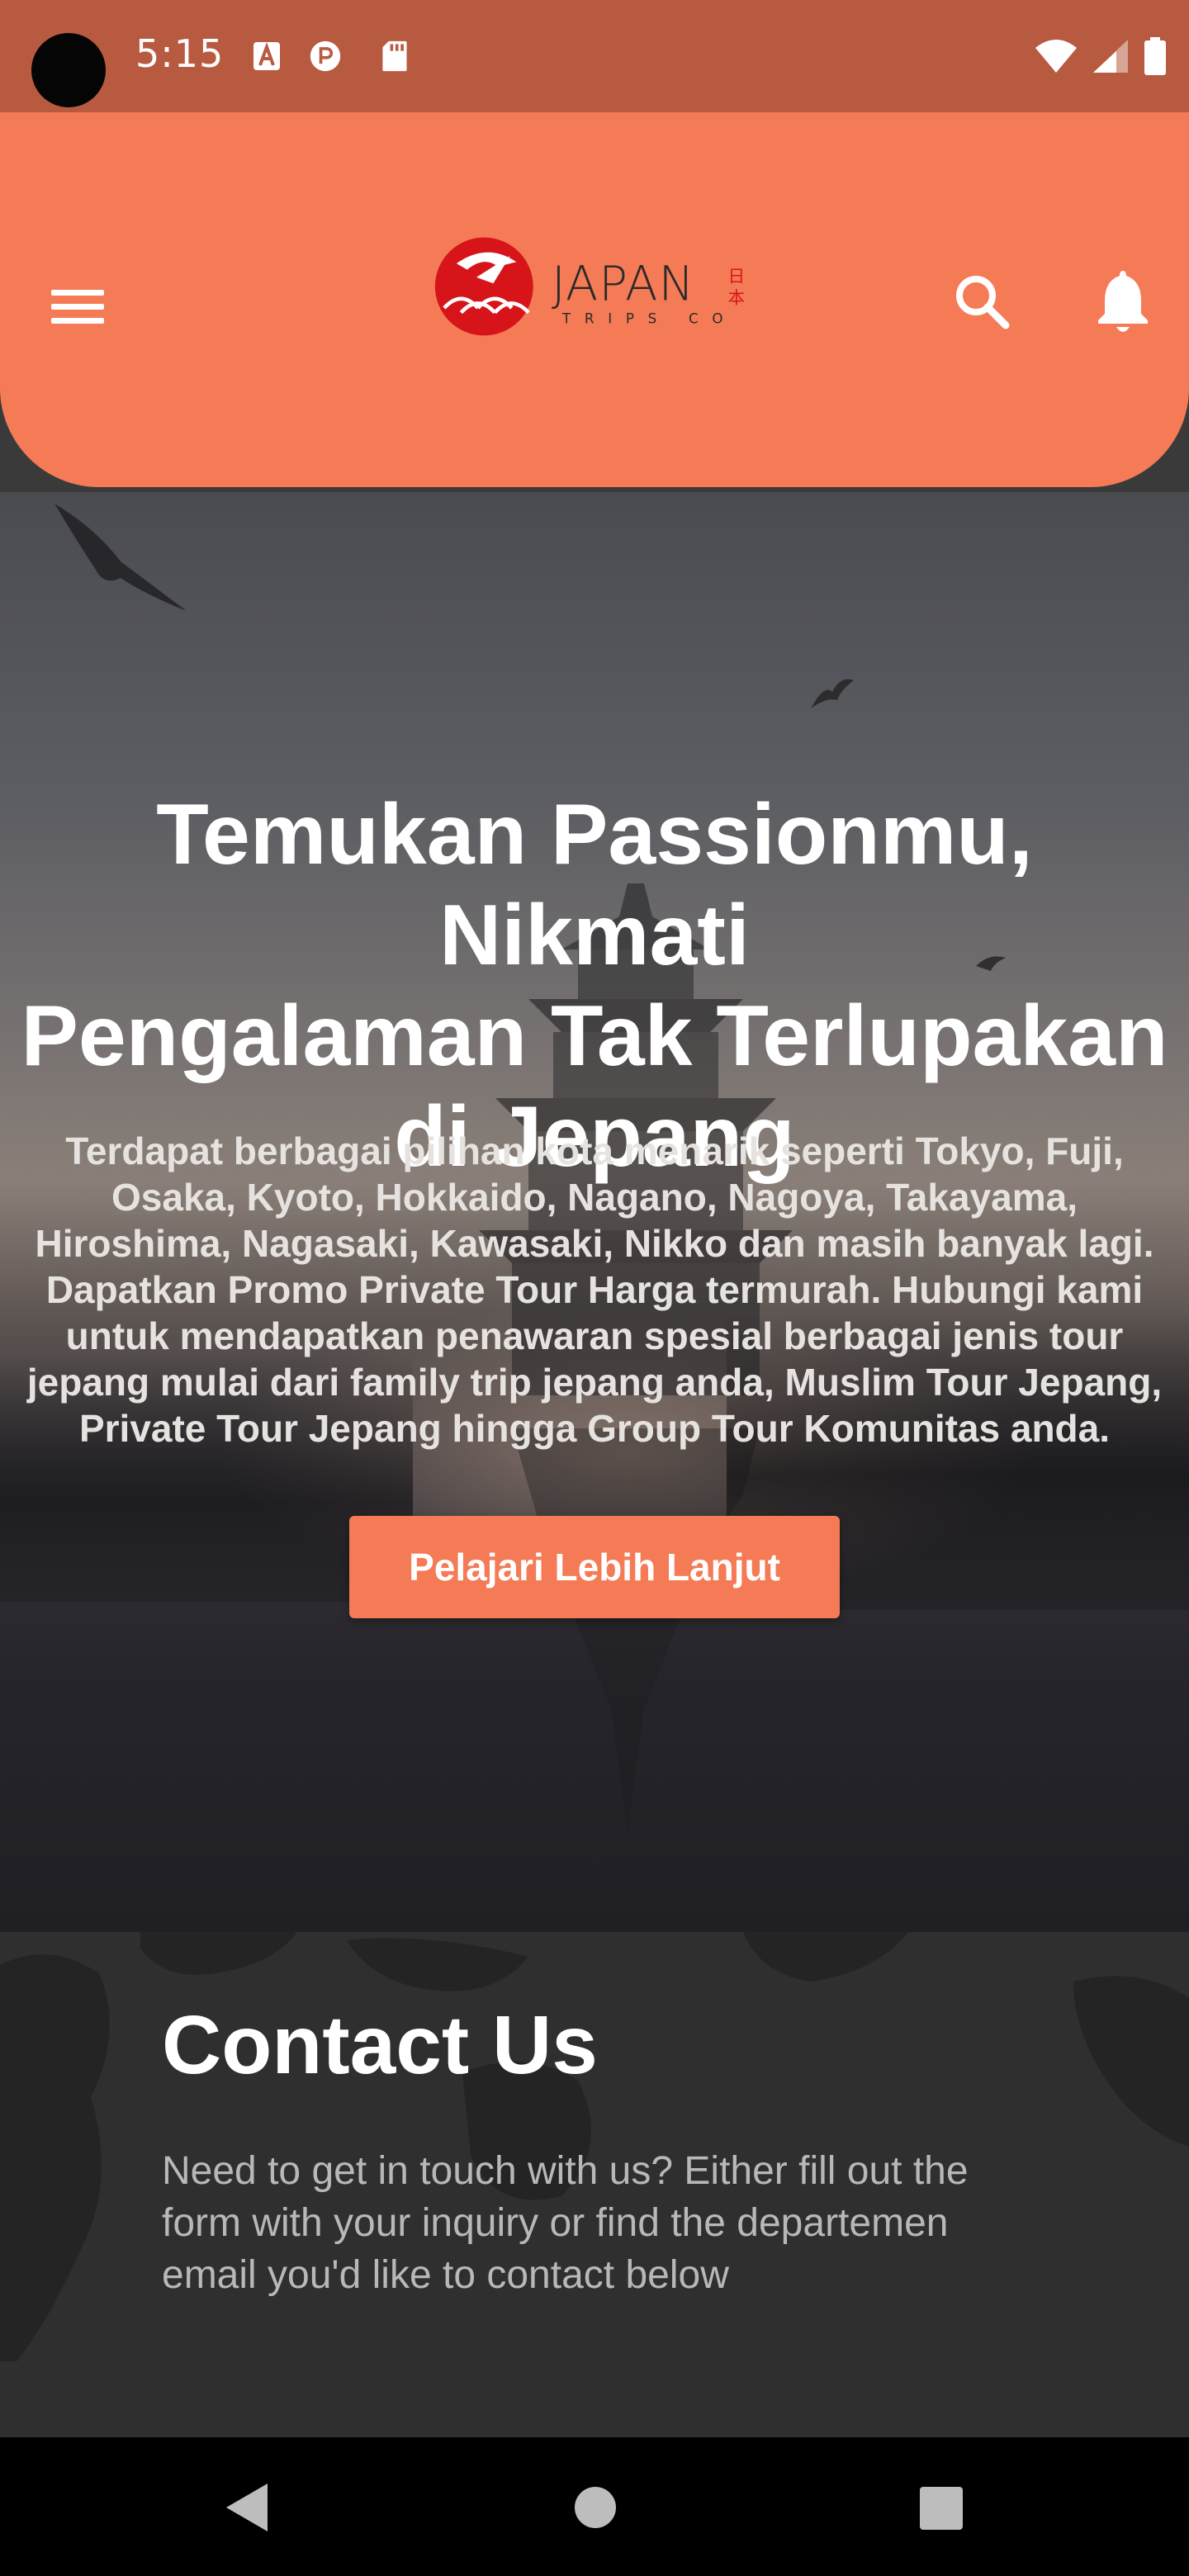 The width and height of the screenshot is (1189, 2576). Describe the element at coordinates (394, 56) in the screenshot. I see `sd-card-icon` at that location.